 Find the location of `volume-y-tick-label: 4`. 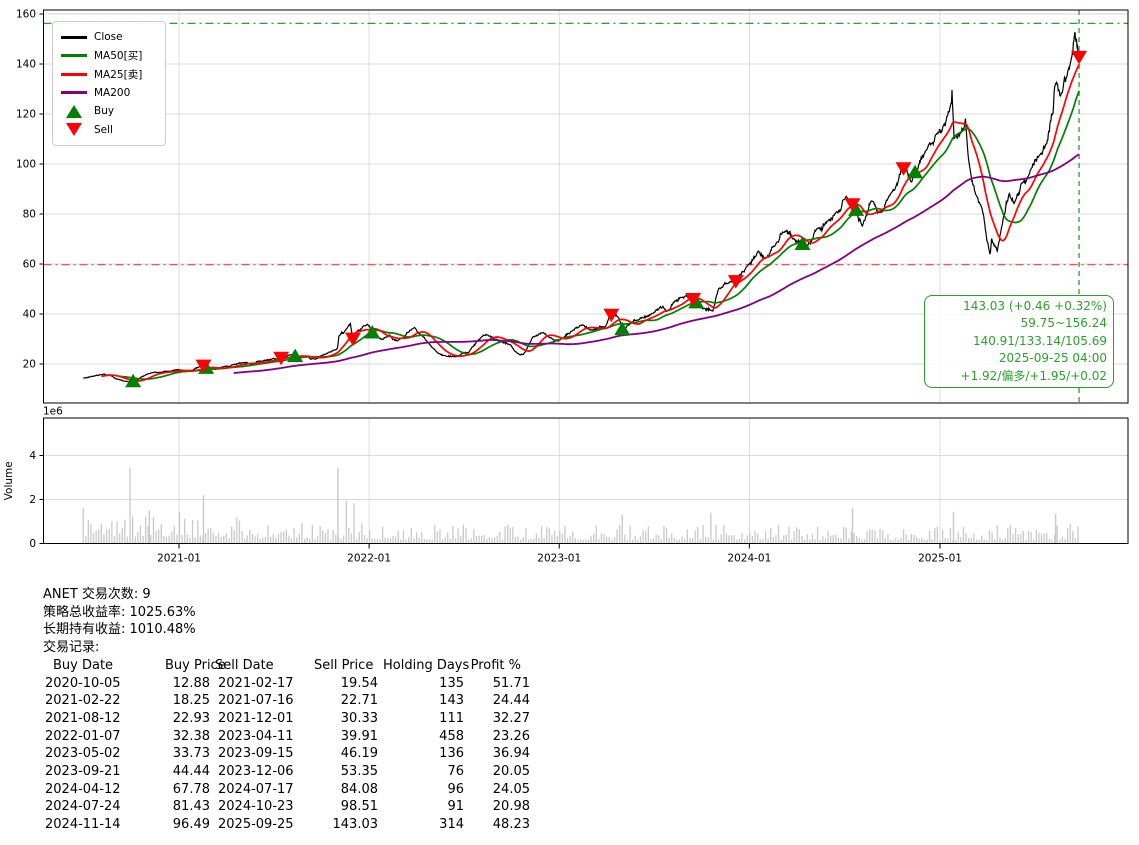

volume-y-tick-label: 4 is located at coordinates (32, 456).